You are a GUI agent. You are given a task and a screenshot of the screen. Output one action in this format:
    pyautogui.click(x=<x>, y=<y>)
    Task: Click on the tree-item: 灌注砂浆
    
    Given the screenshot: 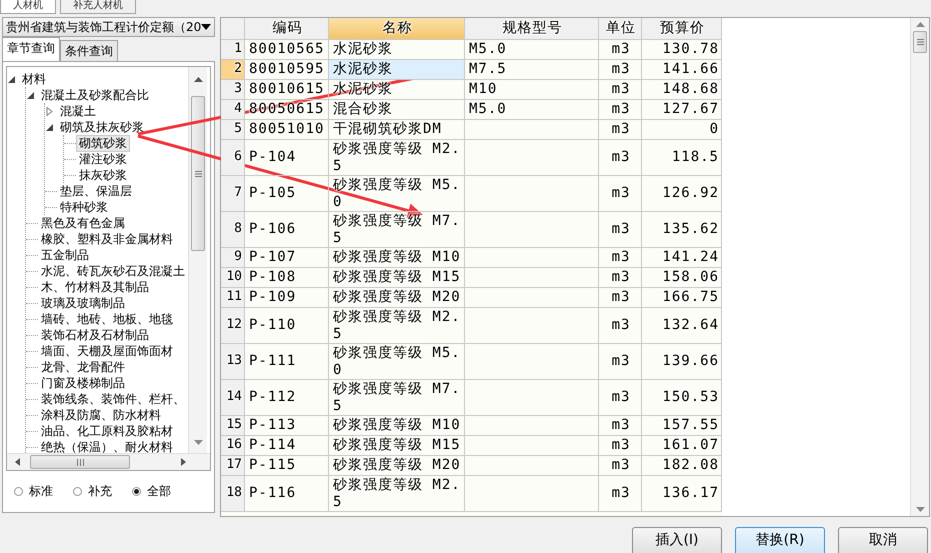 What is the action you would take?
    pyautogui.click(x=103, y=159)
    